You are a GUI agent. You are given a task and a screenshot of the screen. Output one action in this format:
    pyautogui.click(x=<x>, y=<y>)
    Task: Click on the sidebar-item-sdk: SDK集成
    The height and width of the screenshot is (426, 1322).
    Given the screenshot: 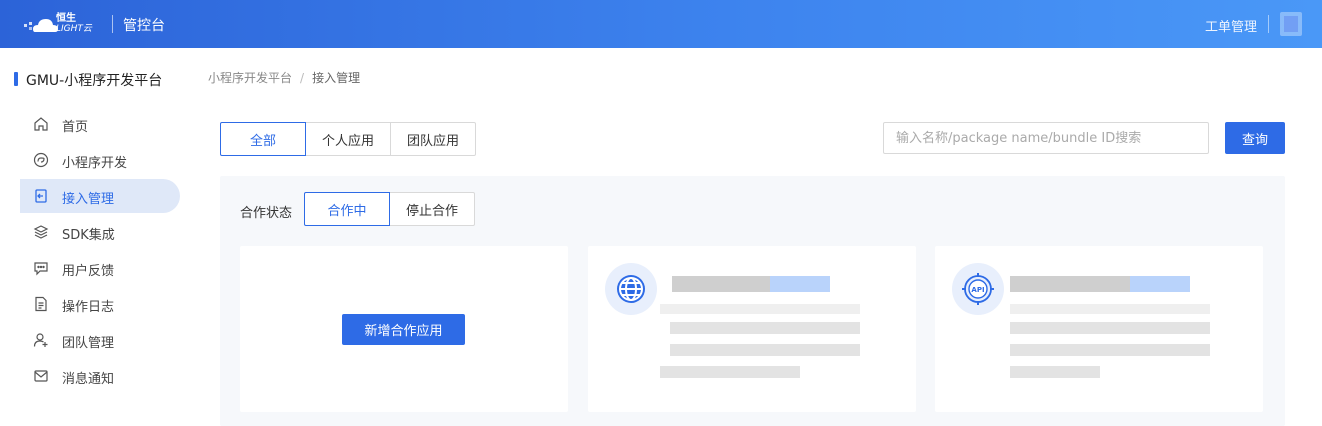 What is the action you would take?
    pyautogui.click(x=100, y=232)
    